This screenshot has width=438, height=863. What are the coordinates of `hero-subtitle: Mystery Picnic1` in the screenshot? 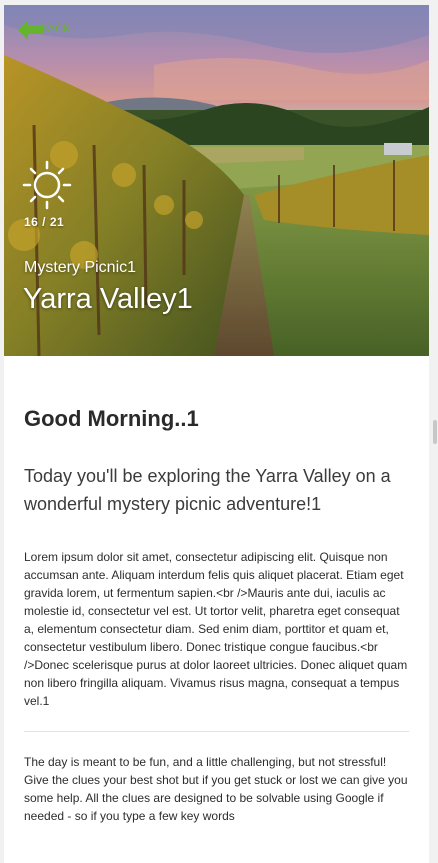 It's located at (80, 267).